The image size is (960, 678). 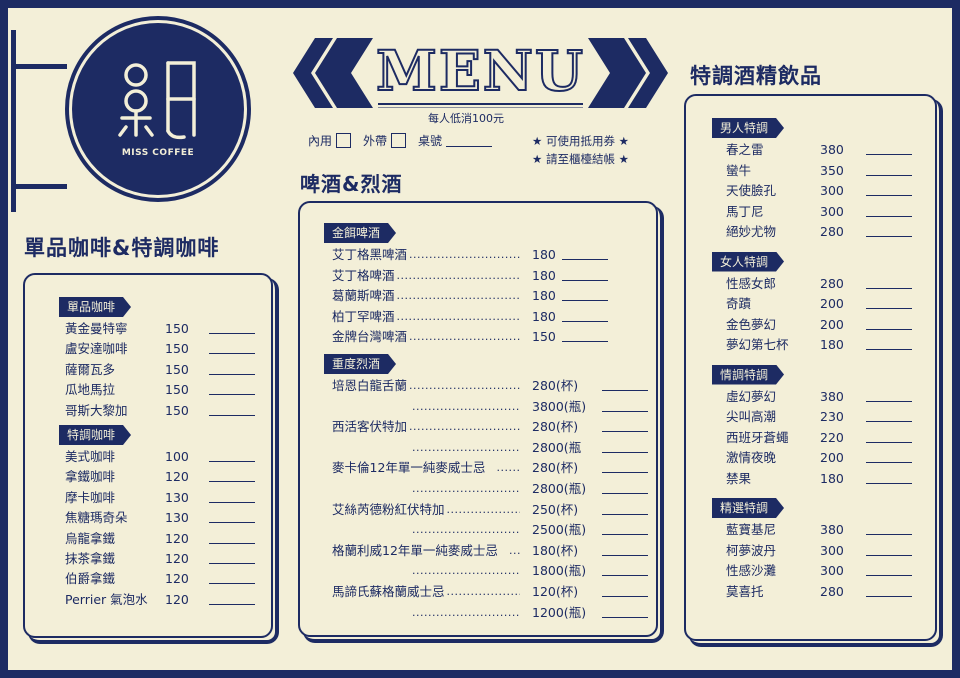 I want to click on menu-item-price: 350, so click(x=832, y=170).